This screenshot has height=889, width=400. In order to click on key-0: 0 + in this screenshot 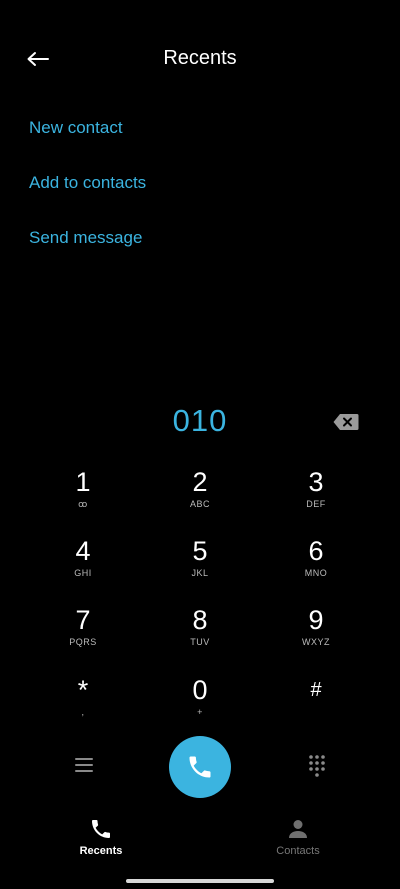, I will do `click(200, 705)`.